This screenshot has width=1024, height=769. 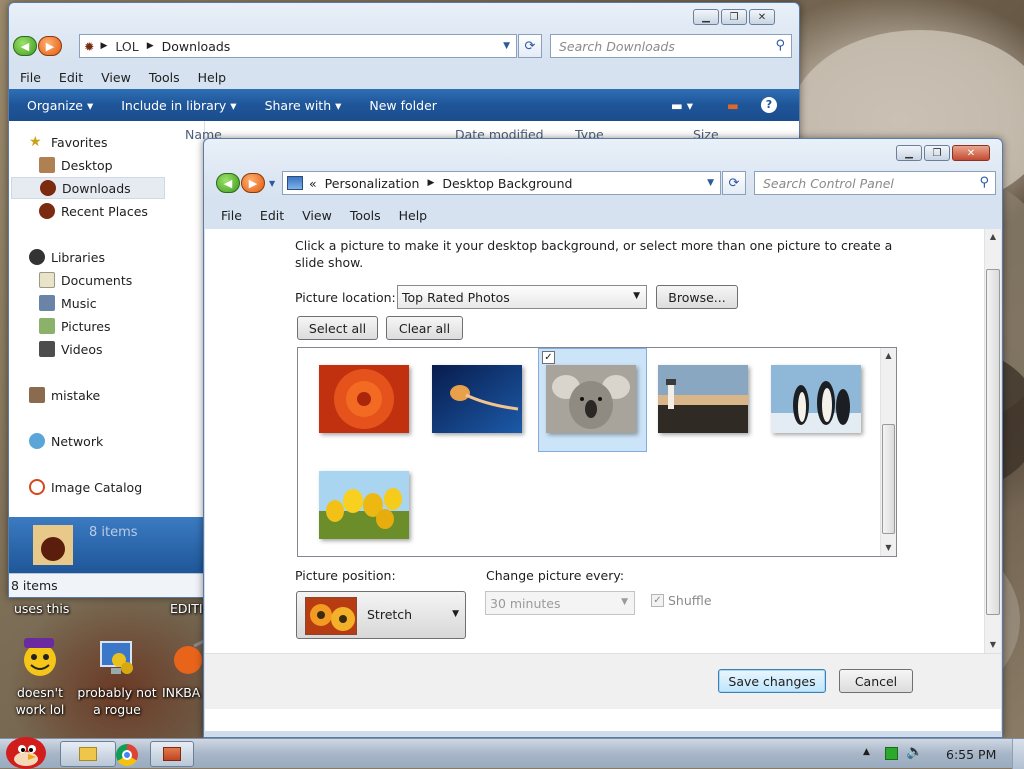 I want to click on include-in-library-button: Include in library ▾, so click(x=178, y=105).